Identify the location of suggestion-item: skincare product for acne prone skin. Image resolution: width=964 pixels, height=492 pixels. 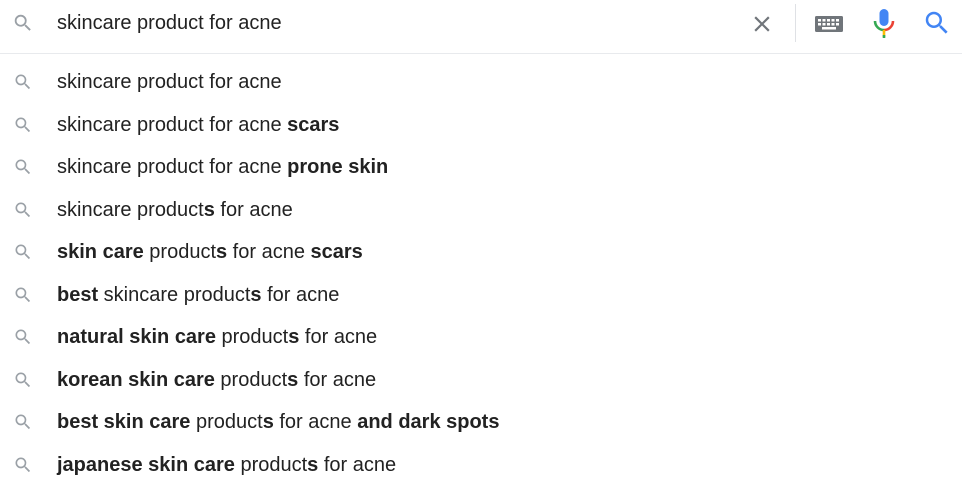
(481, 167).